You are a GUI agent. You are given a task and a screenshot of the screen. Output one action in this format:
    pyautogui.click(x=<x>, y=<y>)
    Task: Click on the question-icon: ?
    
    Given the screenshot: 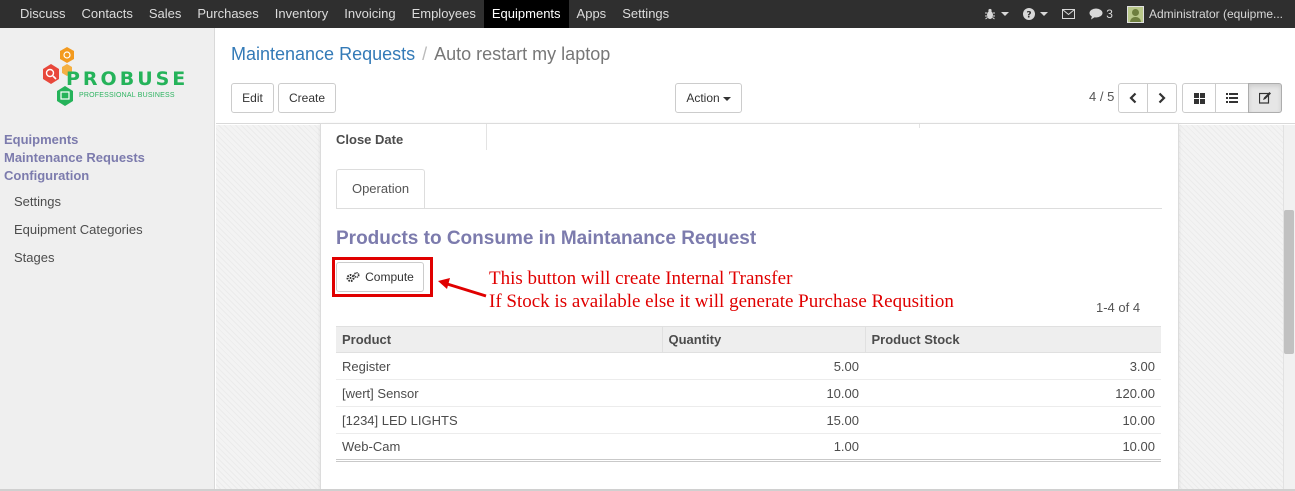 What is the action you would take?
    pyautogui.click(x=1029, y=14)
    